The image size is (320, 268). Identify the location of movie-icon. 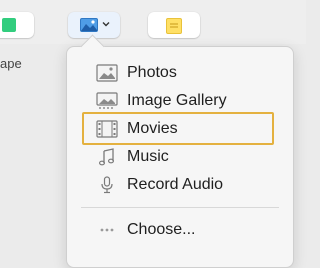
(107, 129).